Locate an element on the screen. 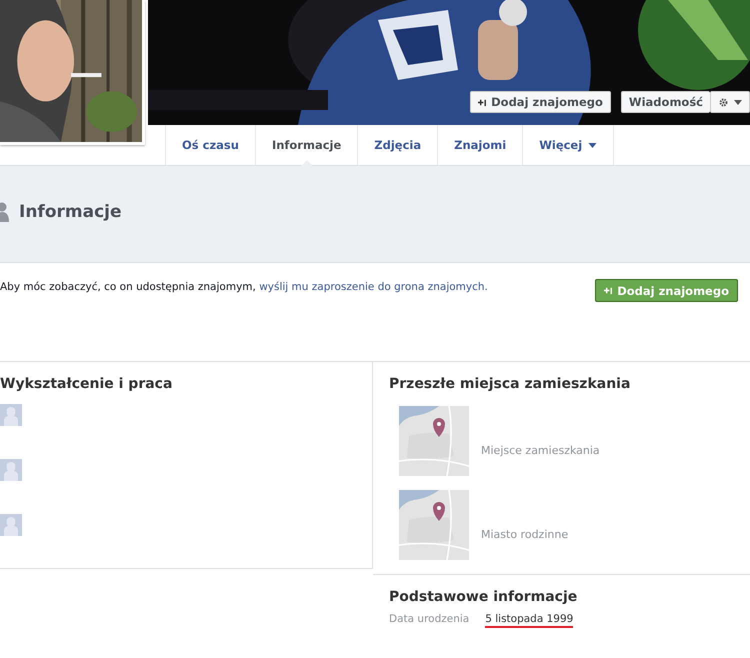 The height and width of the screenshot is (658, 750). place-caption: Miasto rodzinne is located at coordinates (524, 534).